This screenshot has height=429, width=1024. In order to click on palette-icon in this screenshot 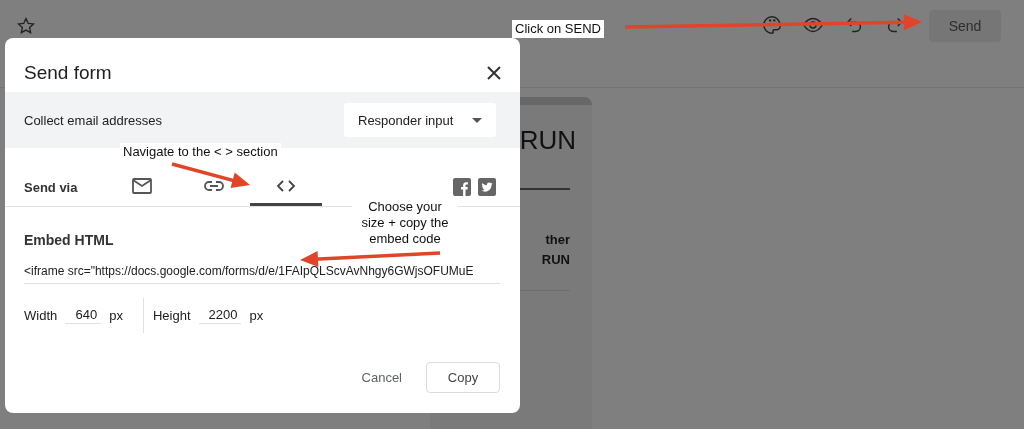, I will do `click(772, 25)`.